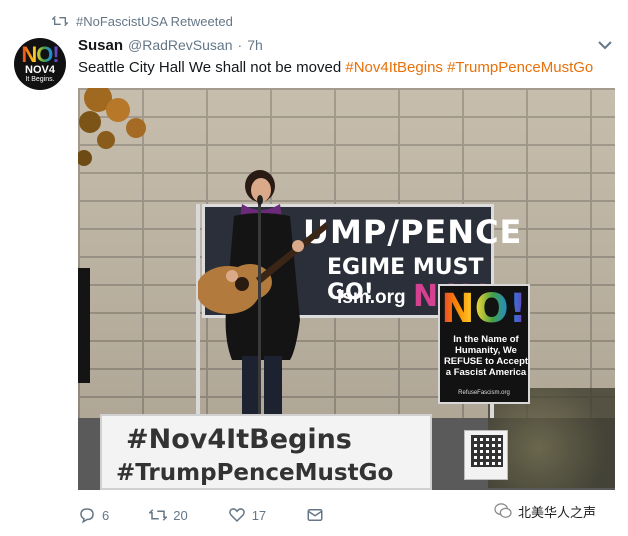 The width and height of the screenshot is (628, 536). I want to click on no-sign-url: RefuseFascism.org, so click(484, 393).